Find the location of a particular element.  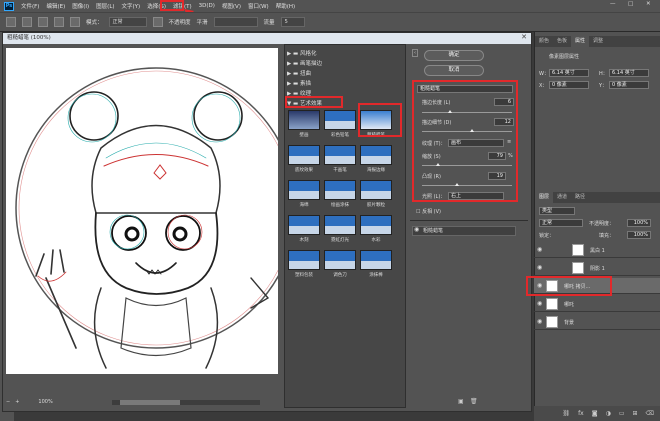

stroke-detail-knob is located at coordinates (472, 130).